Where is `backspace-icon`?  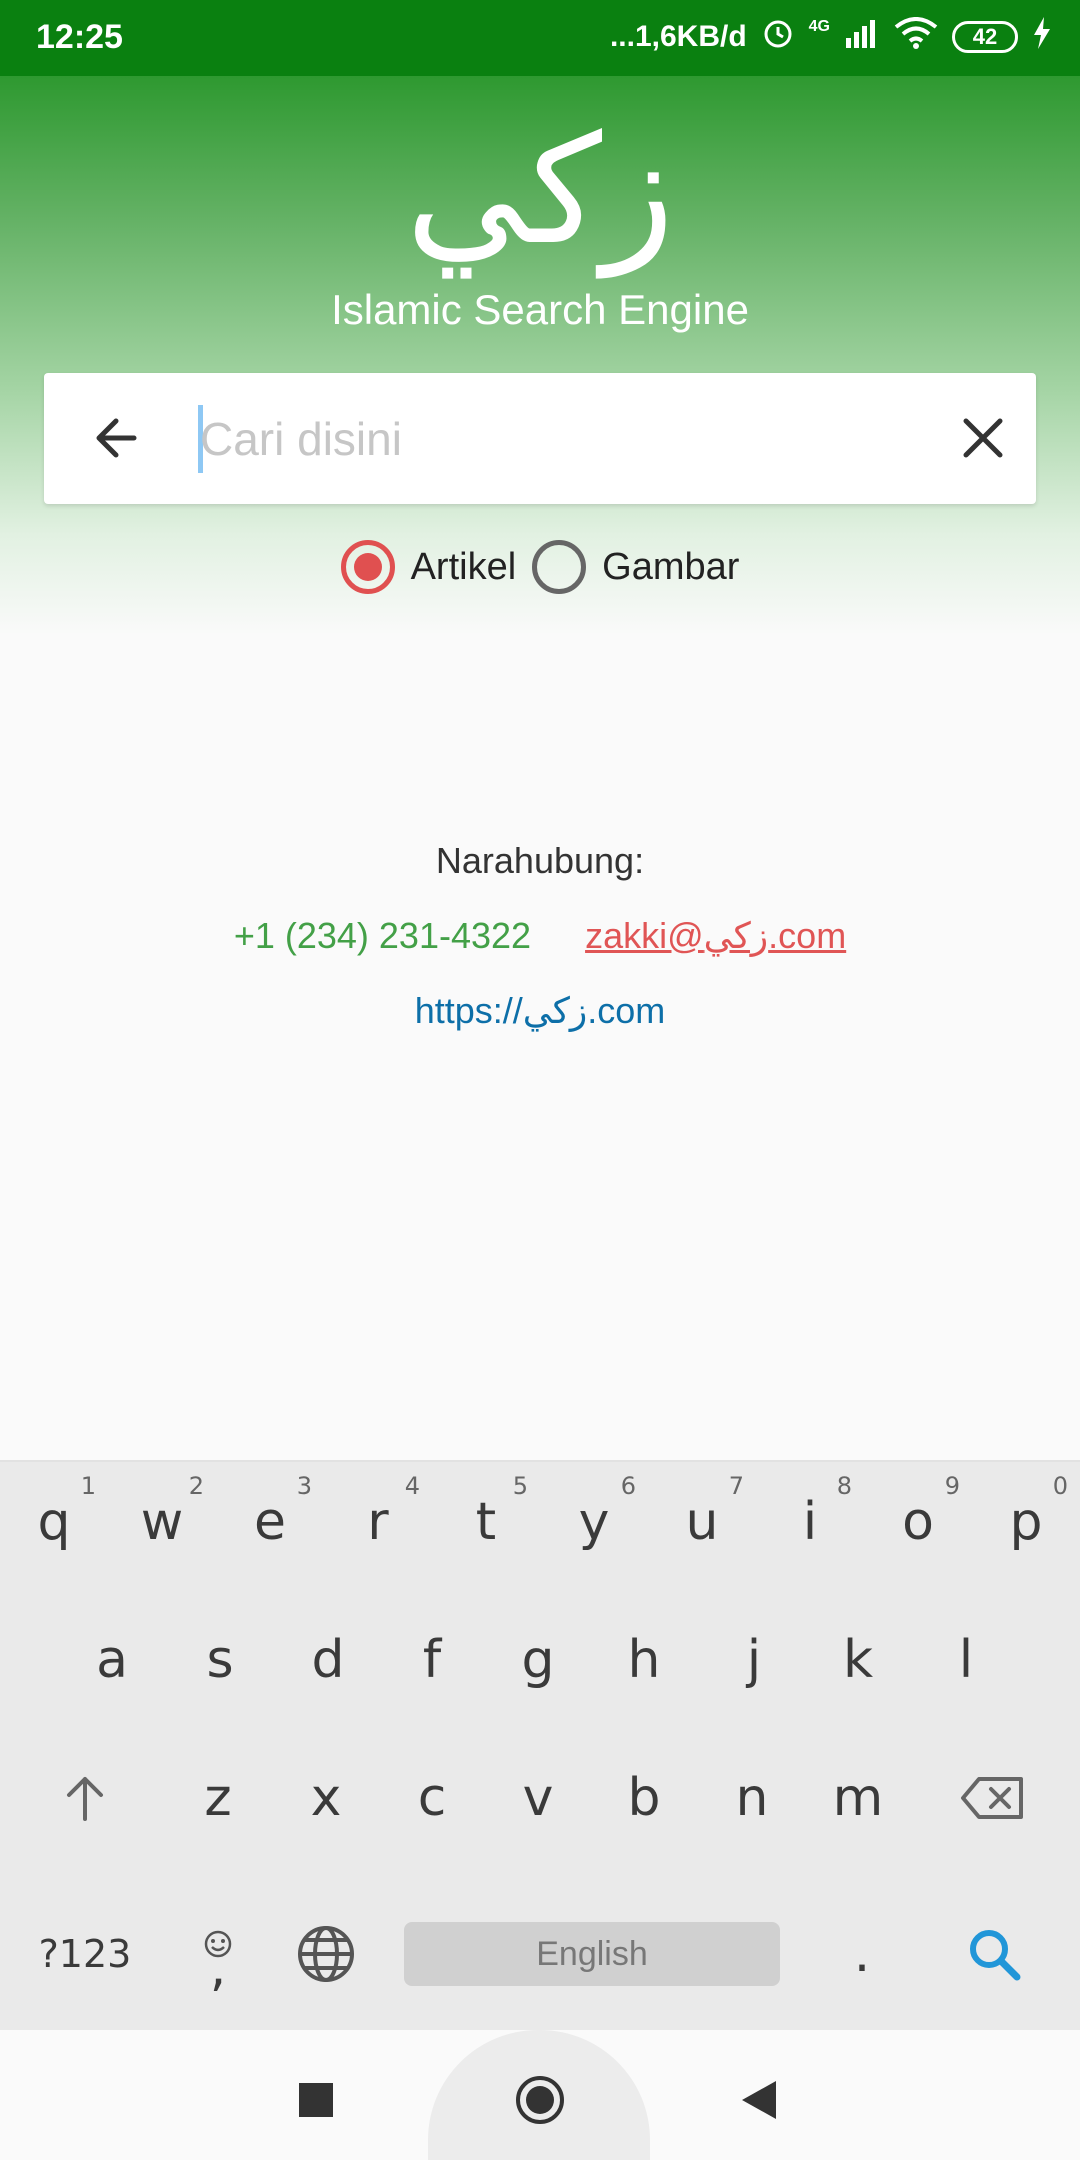 backspace-icon is located at coordinates (993, 1798).